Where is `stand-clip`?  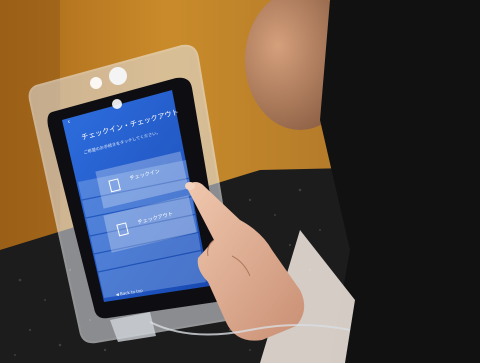
stand-clip is located at coordinates (118, 76).